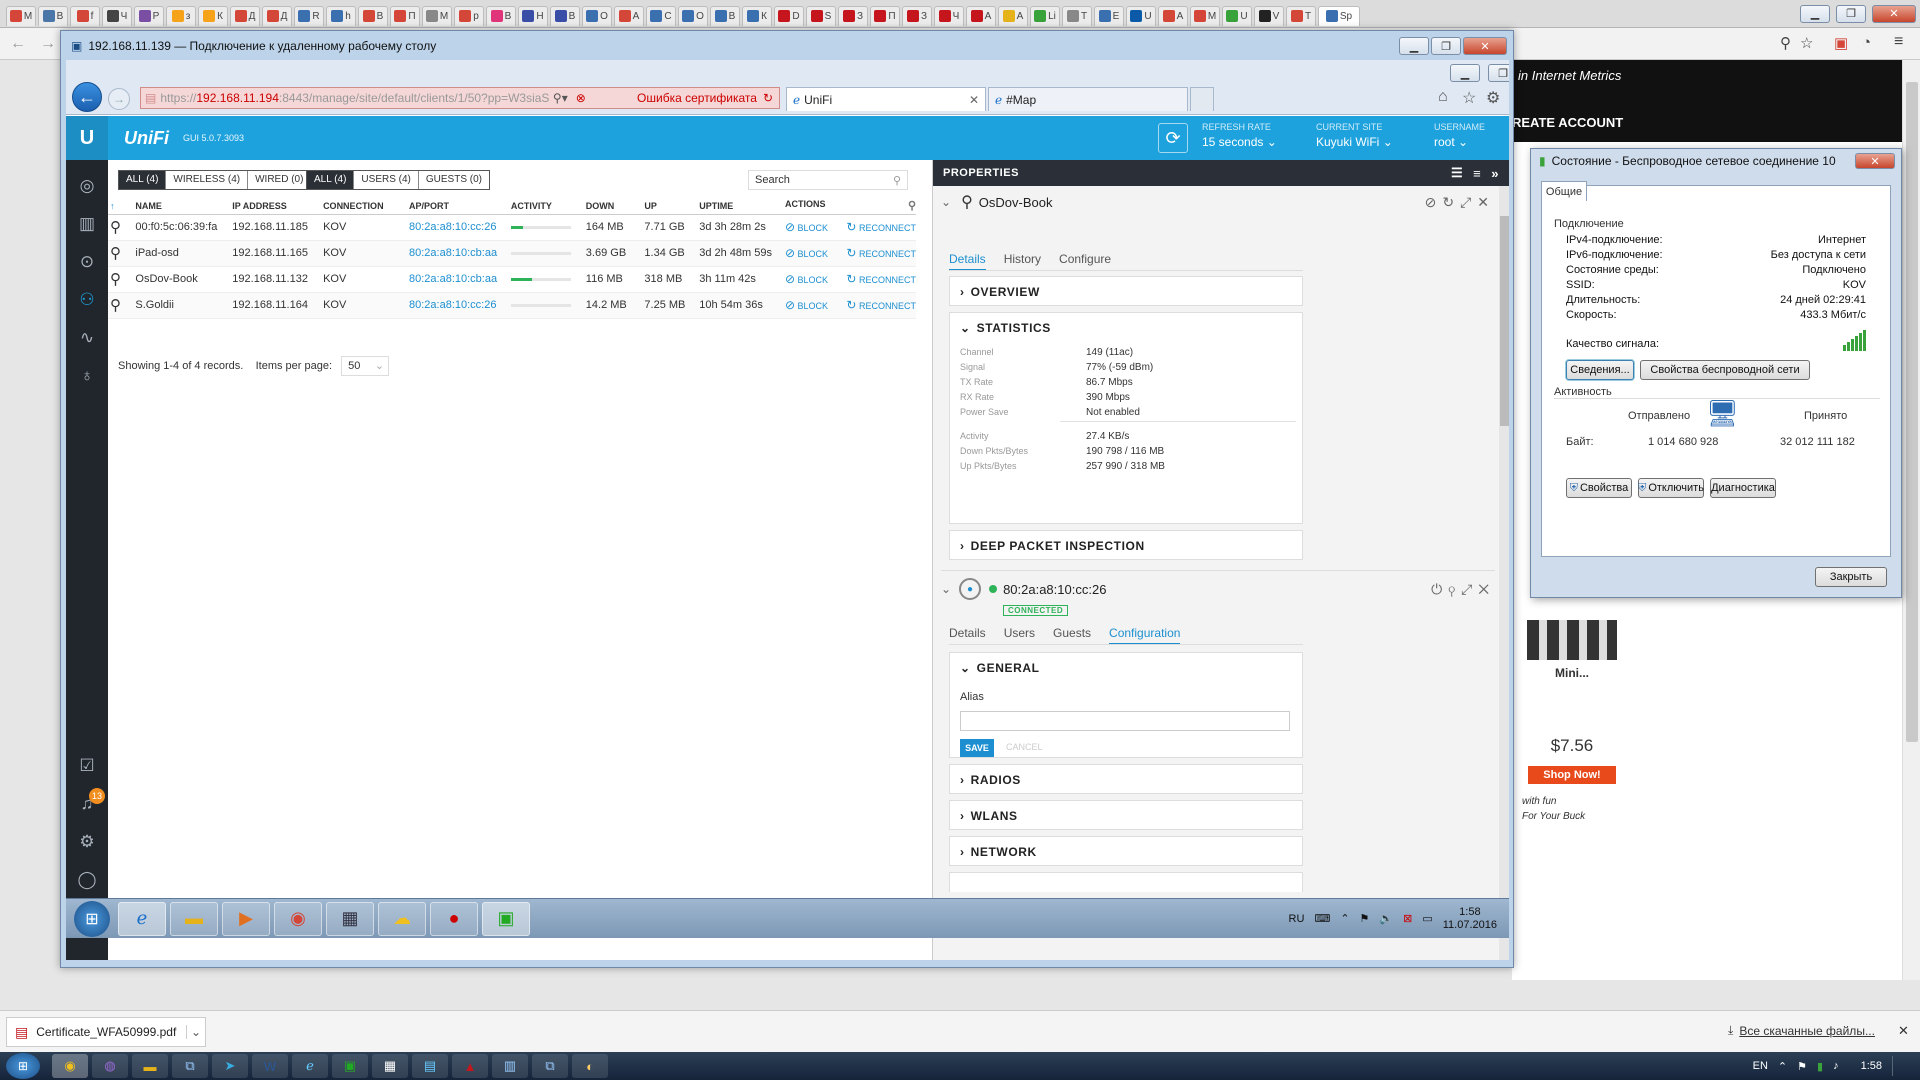  I want to click on create-account-link: REATE ACCOUNT, so click(1567, 122).